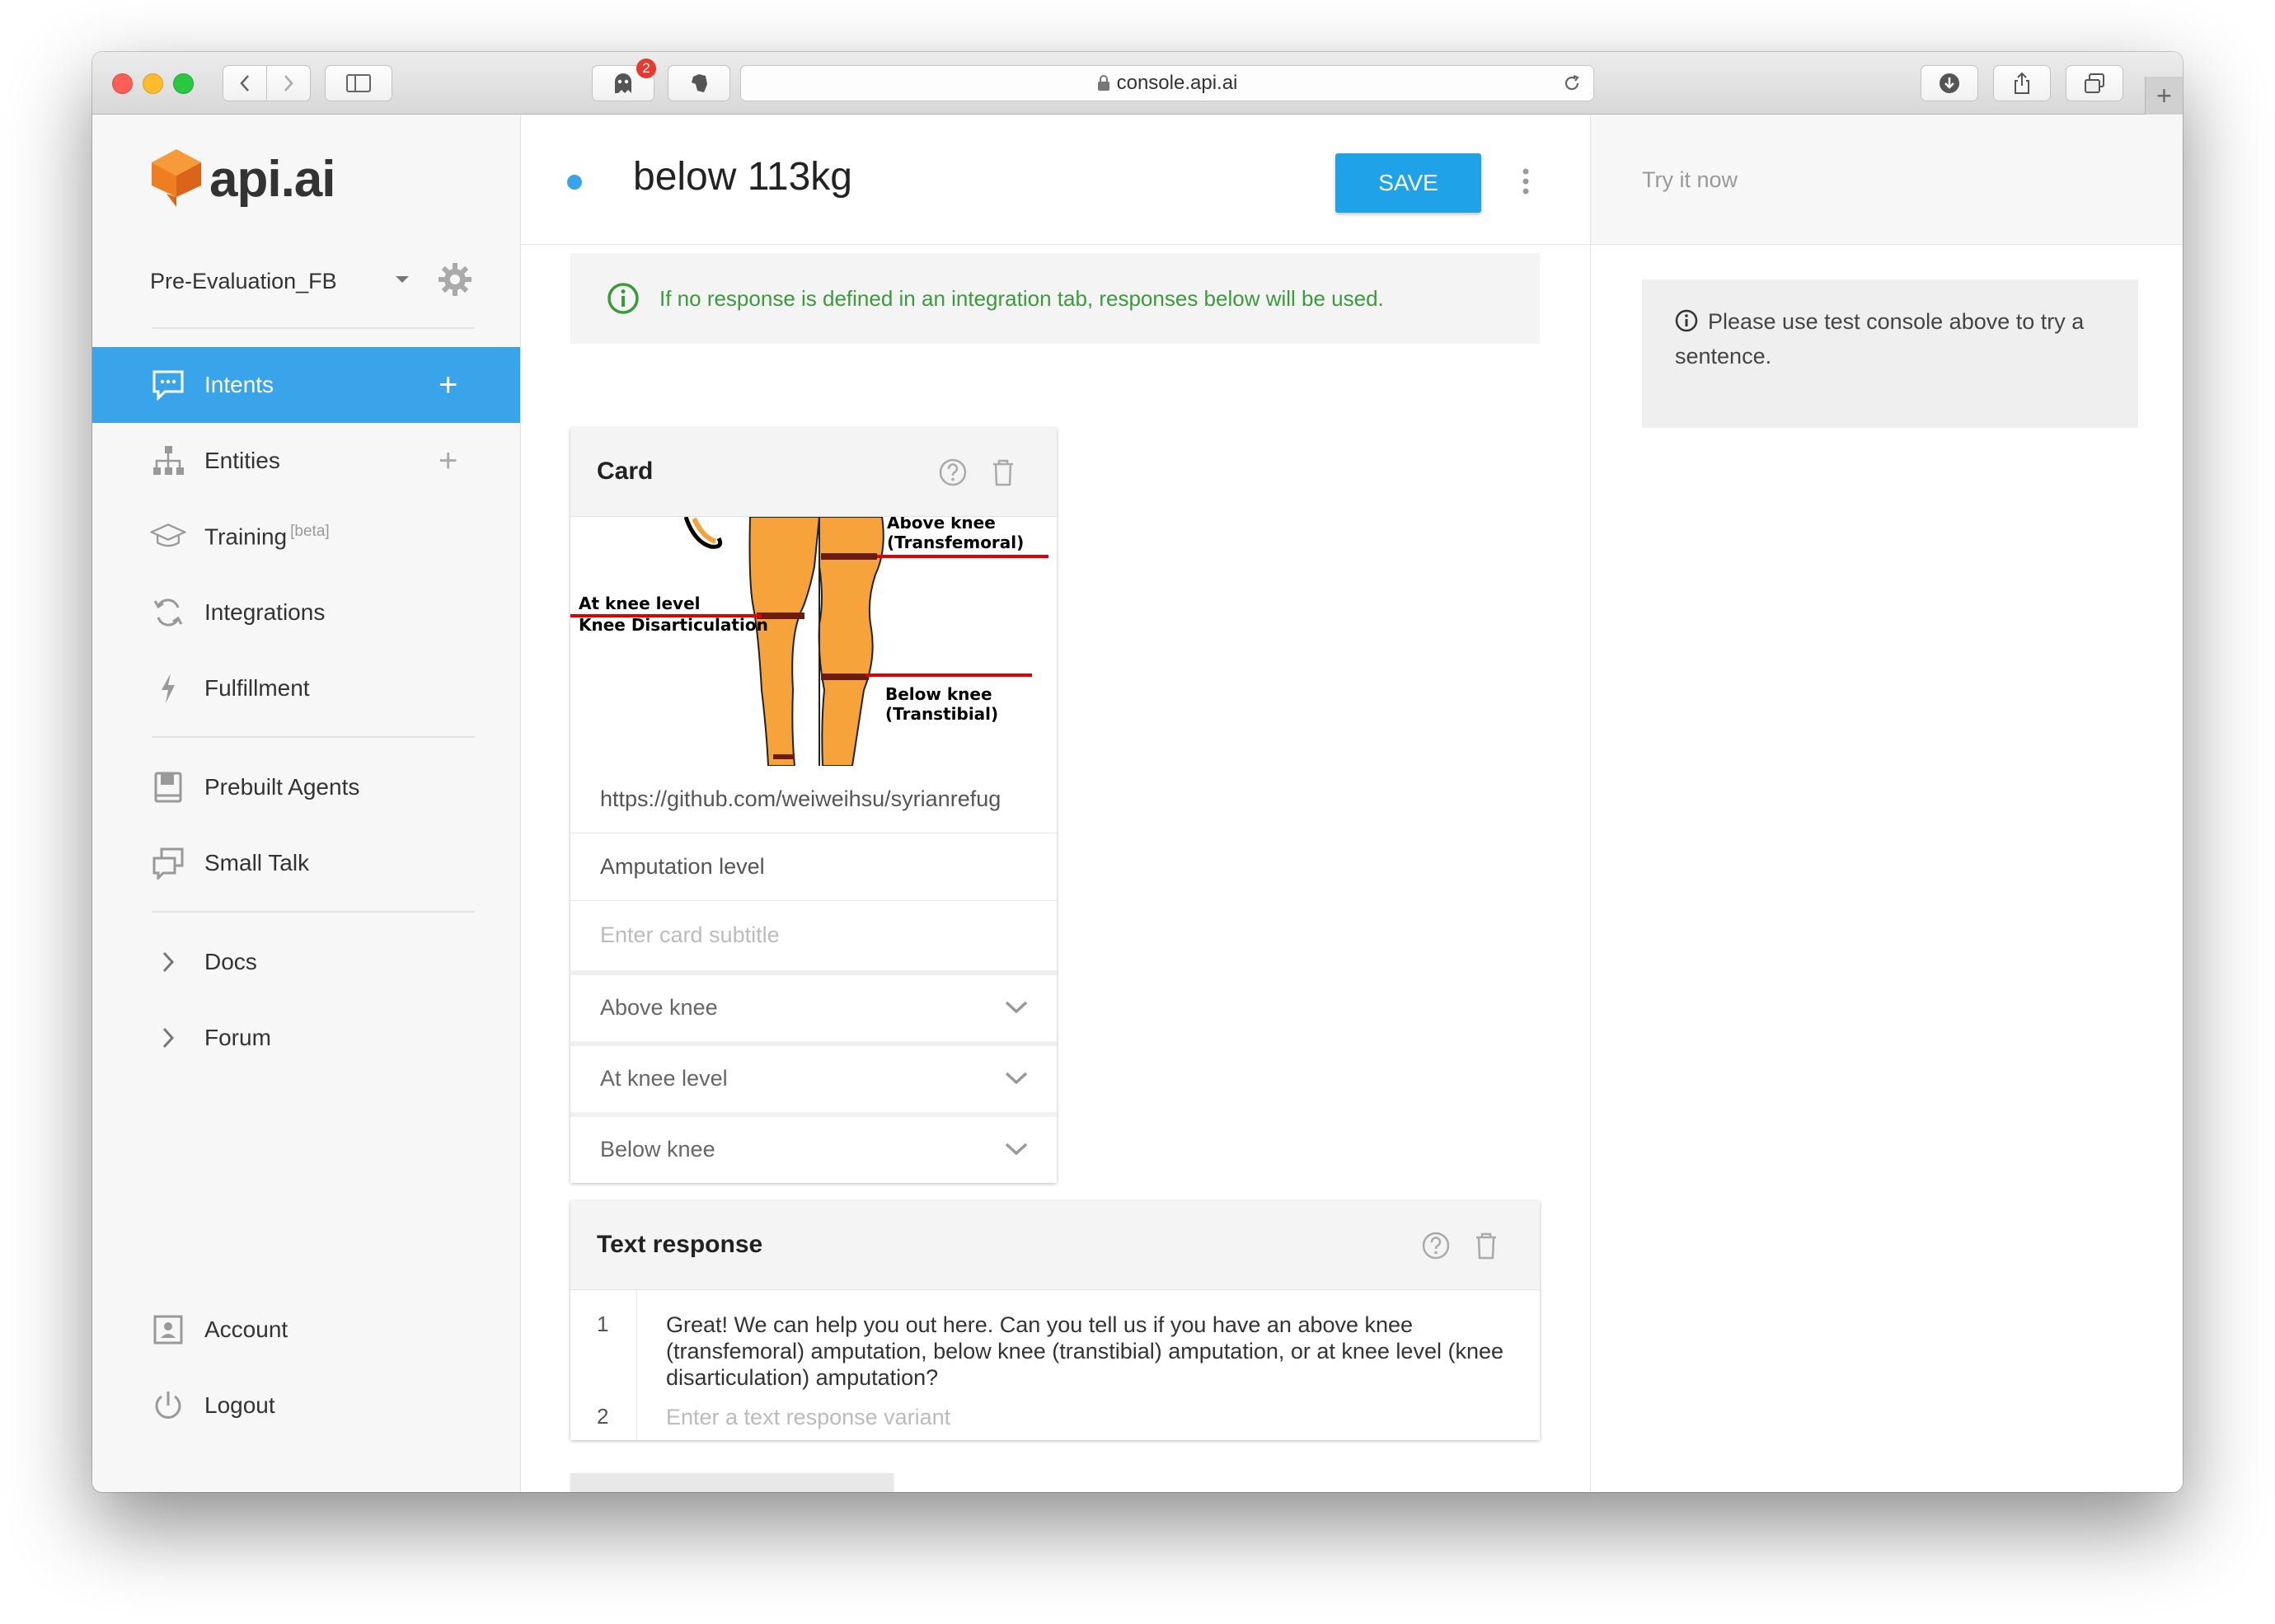 The height and width of the screenshot is (1624, 2275). I want to click on chat-squares-icon, so click(168, 863).